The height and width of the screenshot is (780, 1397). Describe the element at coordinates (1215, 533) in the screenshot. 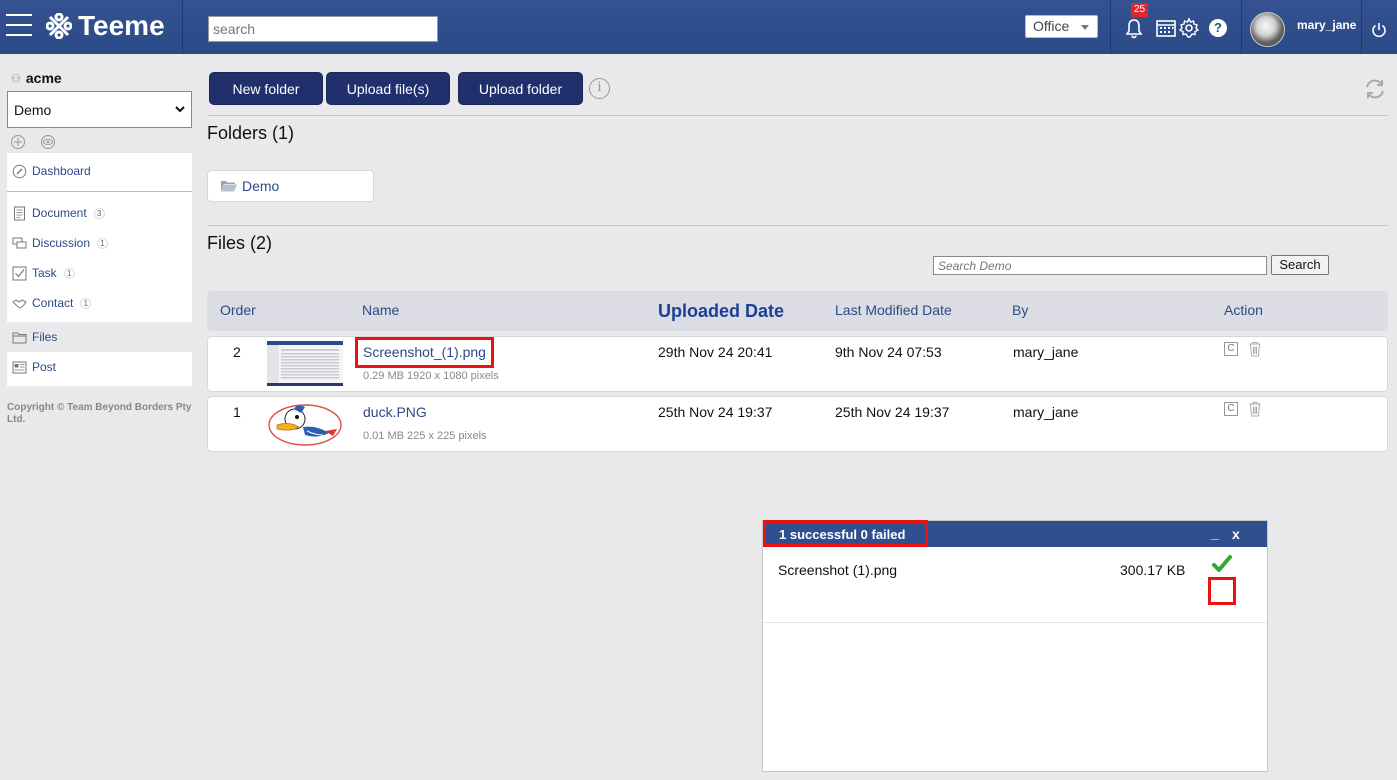

I see `minimize-button: _` at that location.